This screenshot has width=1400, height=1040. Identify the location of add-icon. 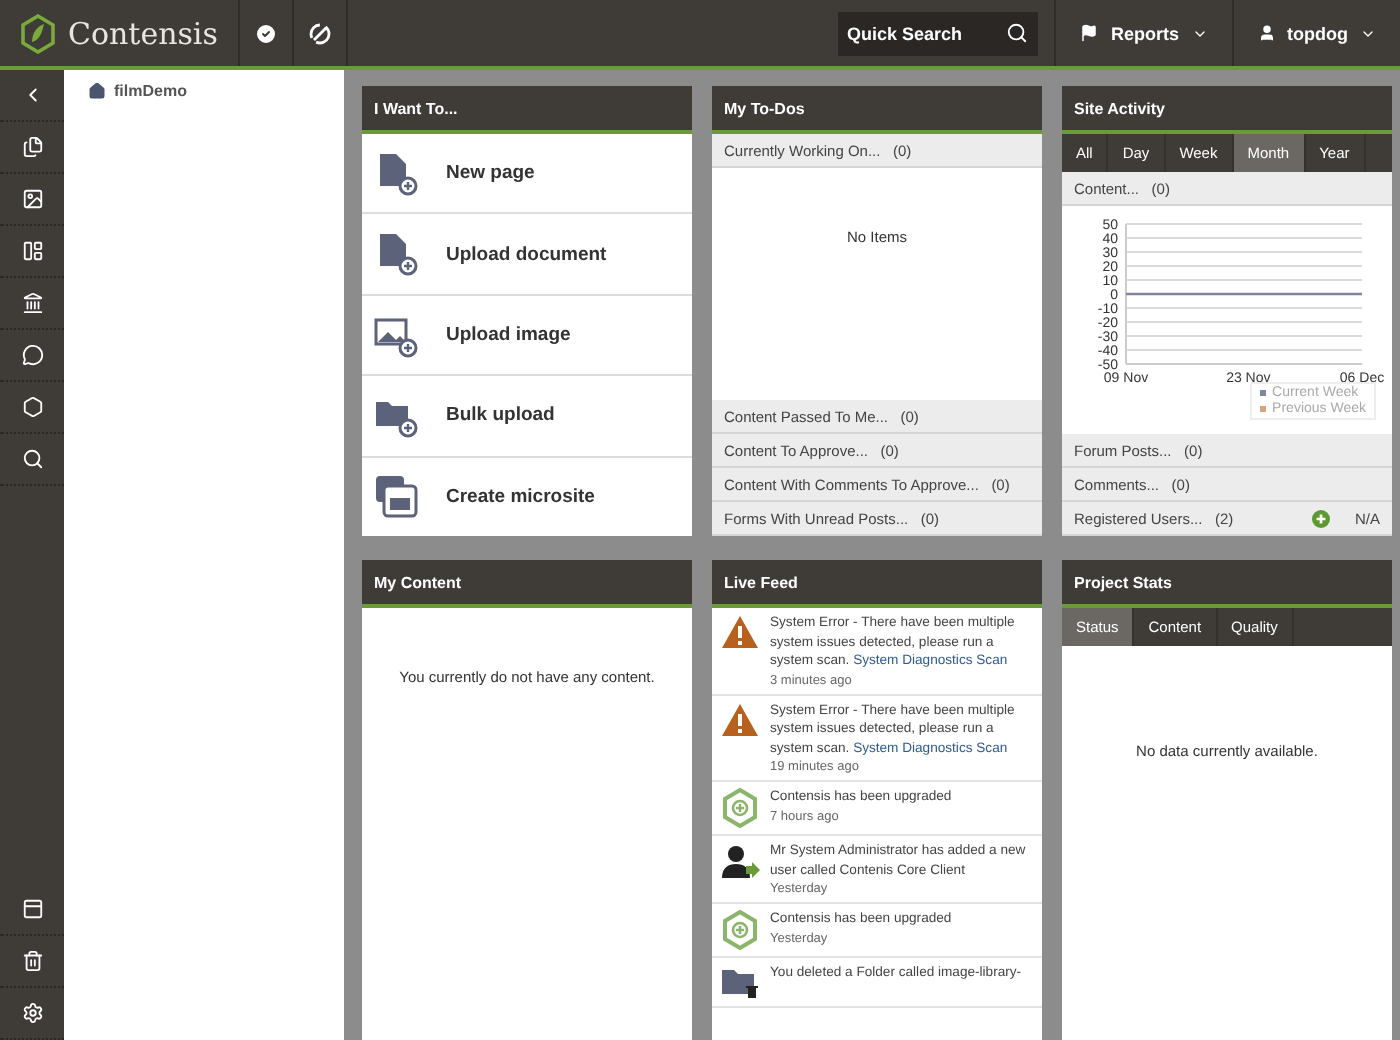
(1321, 518).